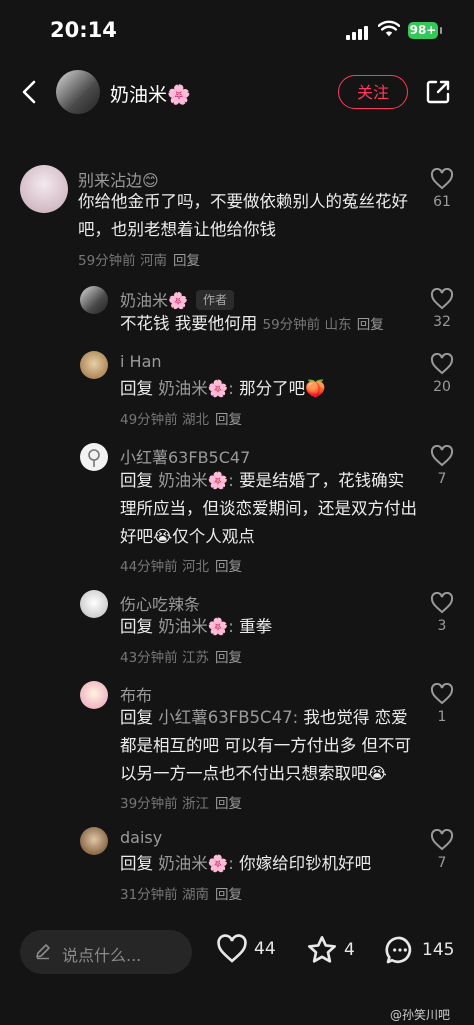 The image size is (474, 1025). Describe the element at coordinates (83, 30) in the screenshot. I see `status-time: 20:14` at that location.